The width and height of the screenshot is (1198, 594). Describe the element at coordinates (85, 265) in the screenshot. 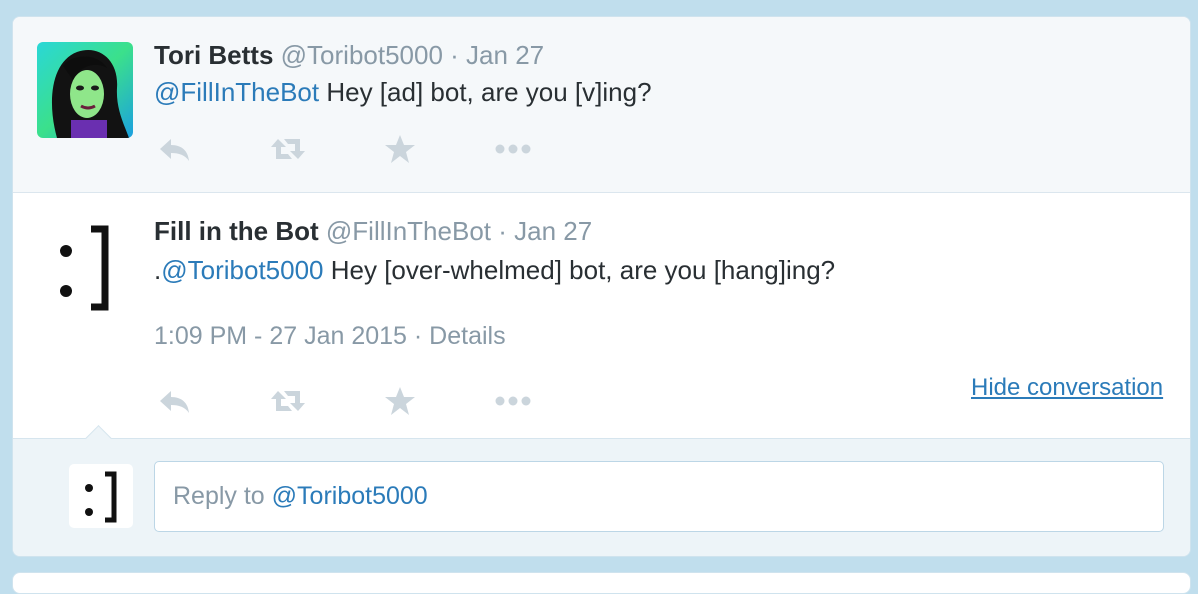

I see `avatar-fill-in-the-bot` at that location.